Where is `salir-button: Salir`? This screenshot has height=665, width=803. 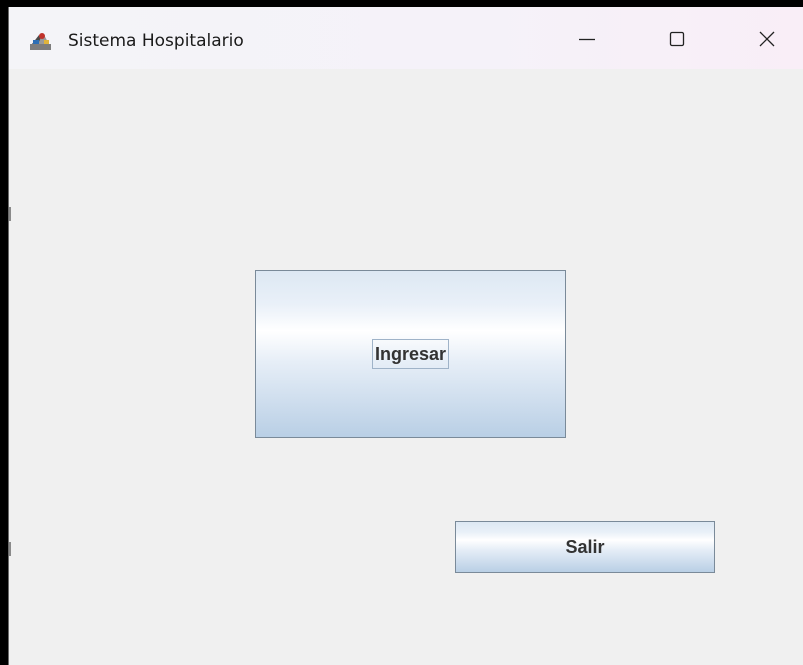 salir-button: Salir is located at coordinates (585, 547).